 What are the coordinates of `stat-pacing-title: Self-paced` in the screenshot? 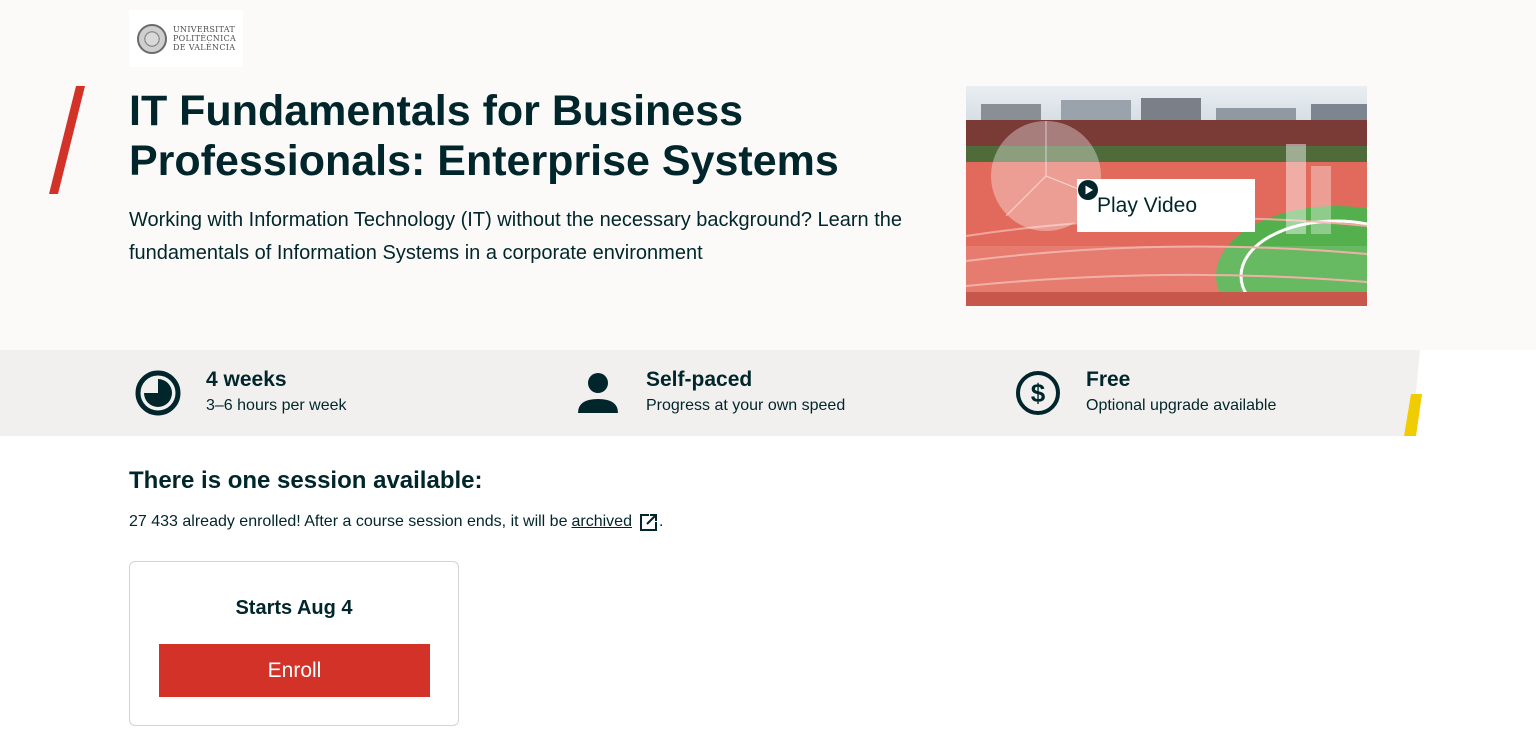 It's located at (699, 379).